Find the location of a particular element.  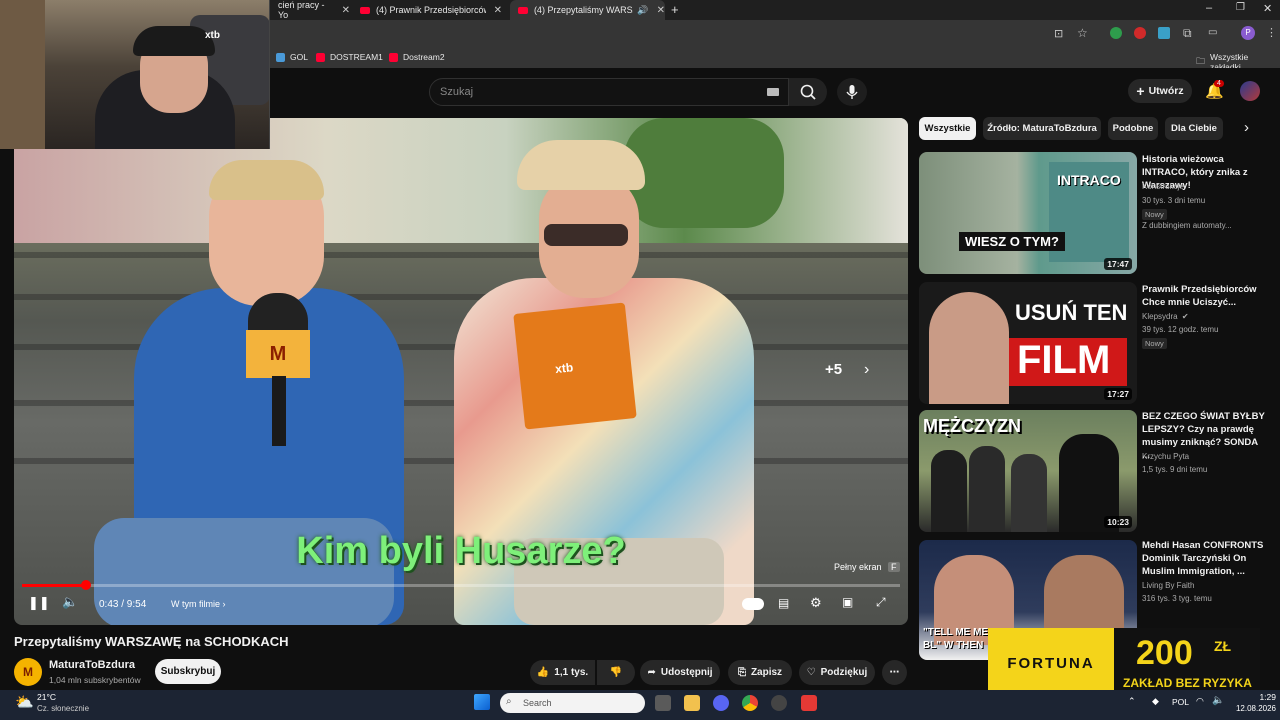

discord-icon is located at coordinates (721, 703).